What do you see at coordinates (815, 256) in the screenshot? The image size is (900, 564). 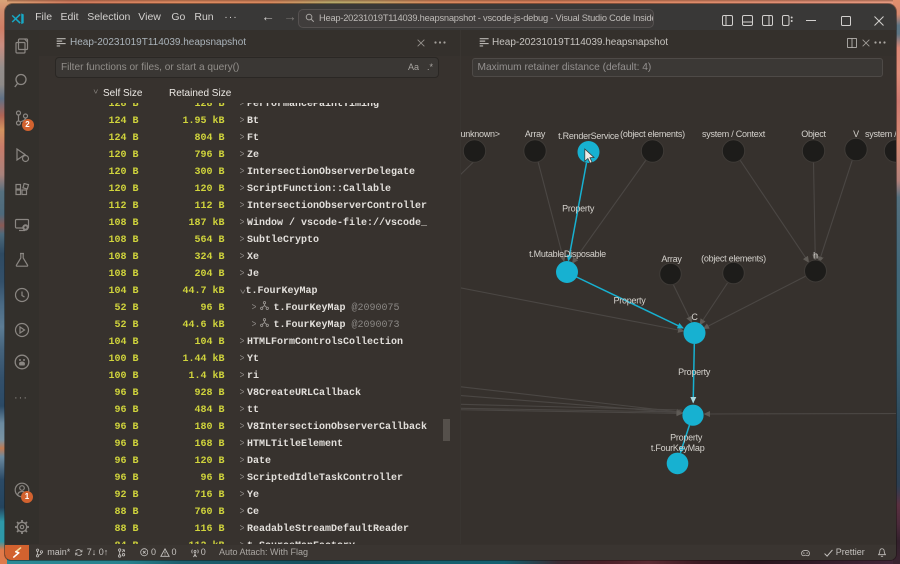 I see `svg-text: h` at bounding box center [815, 256].